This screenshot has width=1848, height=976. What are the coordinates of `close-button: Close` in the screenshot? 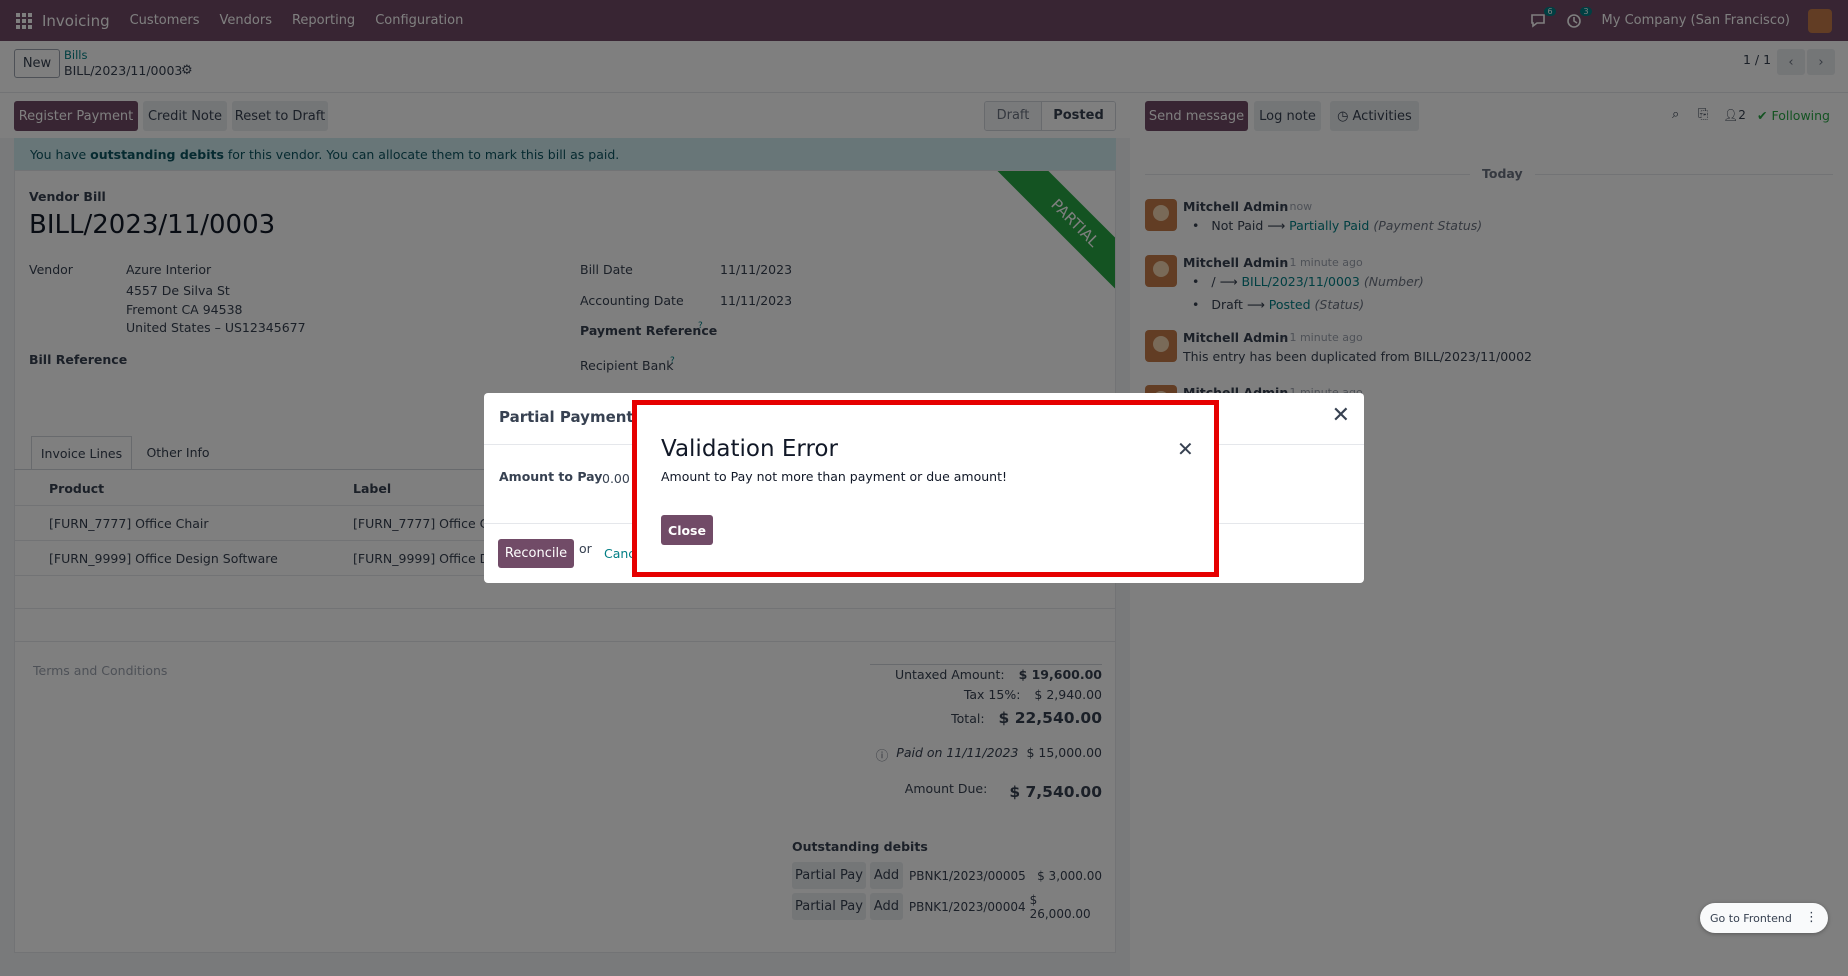 It's located at (687, 530).